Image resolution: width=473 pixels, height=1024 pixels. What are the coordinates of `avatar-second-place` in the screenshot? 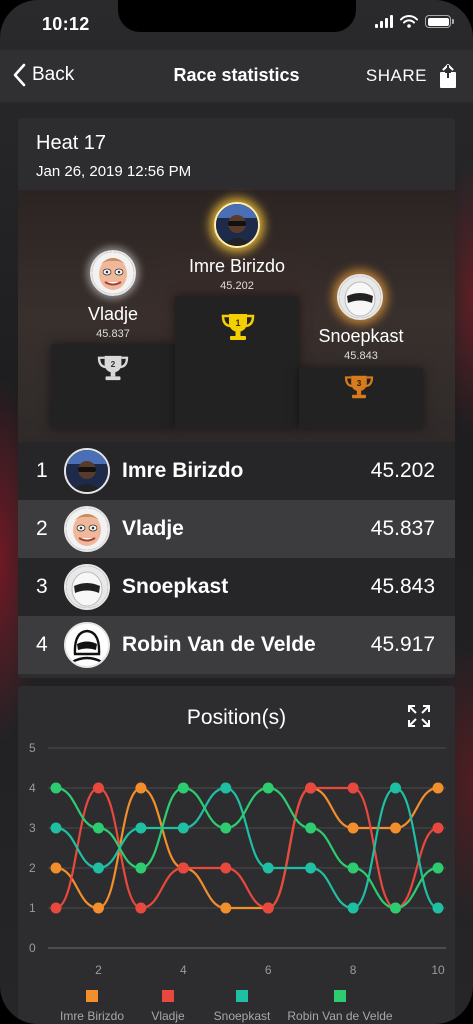 It's located at (113, 273).